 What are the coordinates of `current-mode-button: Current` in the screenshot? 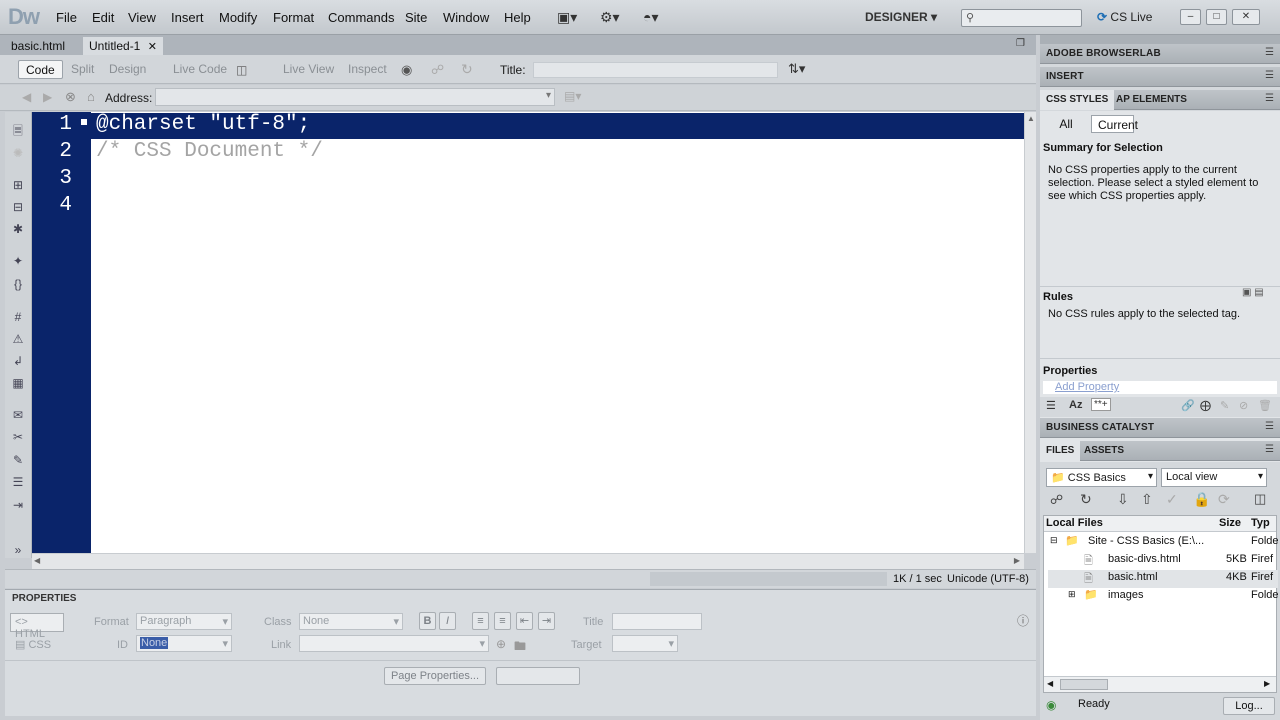 It's located at (1114, 124).